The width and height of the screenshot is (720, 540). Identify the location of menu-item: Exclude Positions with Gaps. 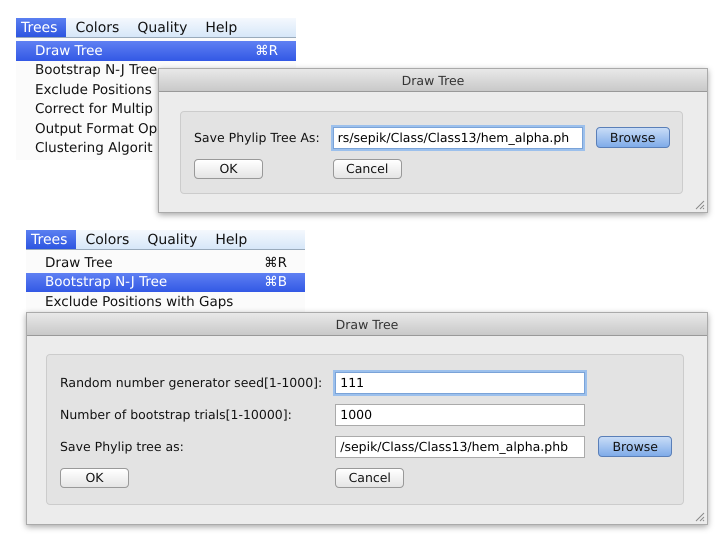
(165, 302).